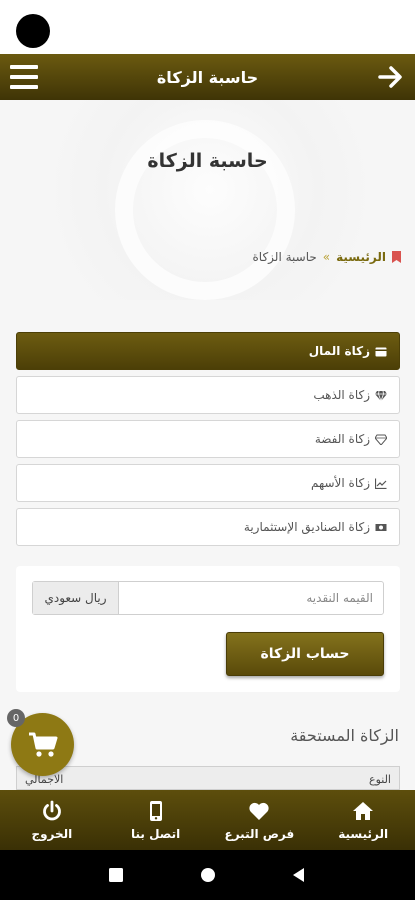 This screenshot has height=900, width=415. I want to click on page-title: حاسبة الزكاة, so click(207, 161).